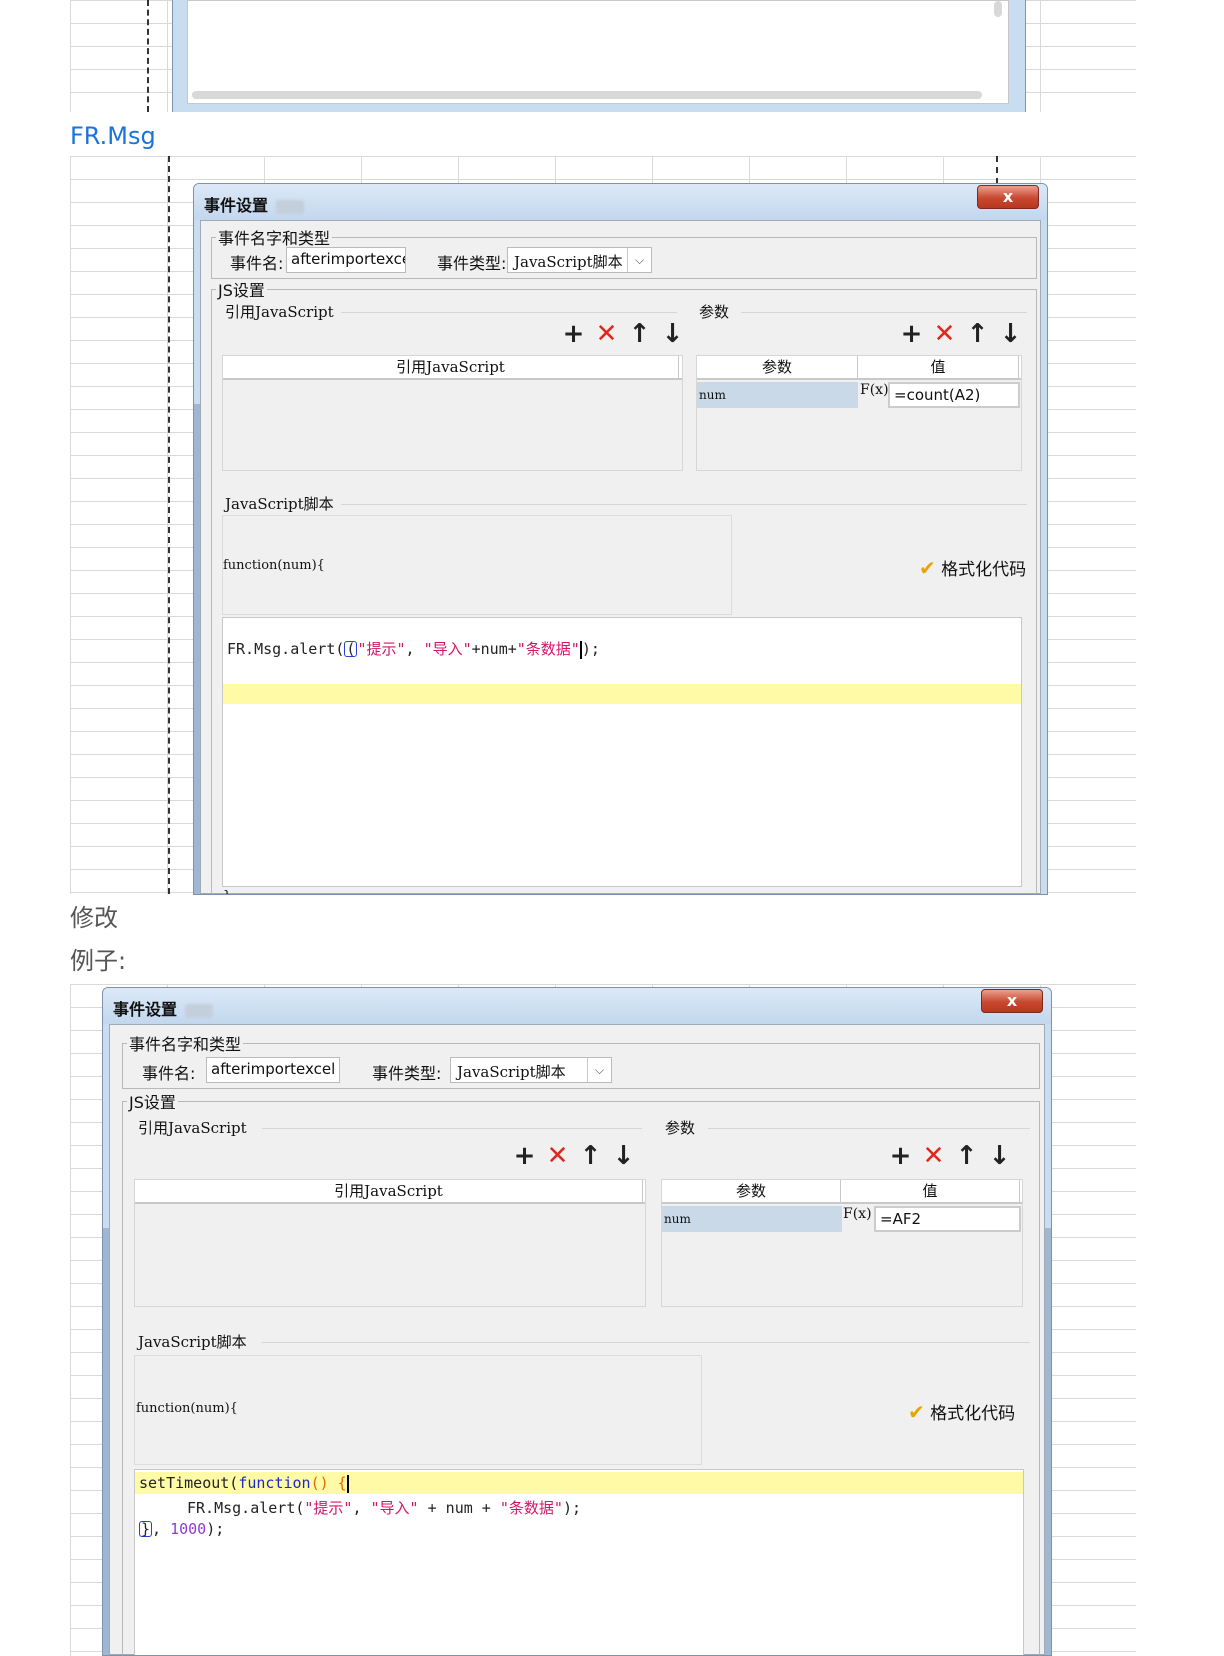 This screenshot has height=1656, width=1224. What do you see at coordinates (842, 1243) in the screenshot?
I see `params-table: 参数 值 num F(x) =AF2` at bounding box center [842, 1243].